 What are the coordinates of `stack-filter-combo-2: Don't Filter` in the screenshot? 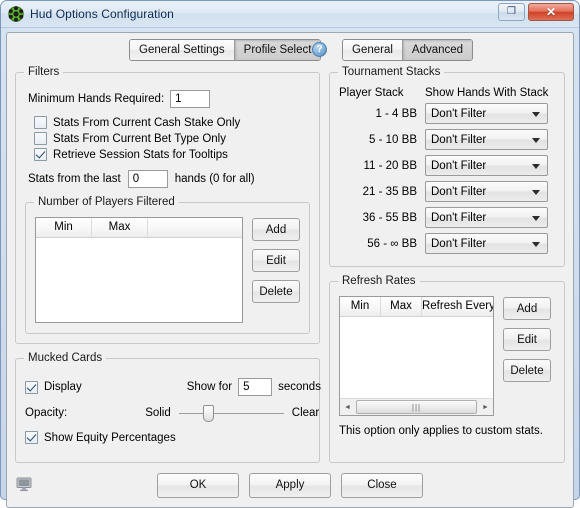 It's located at (486, 139).